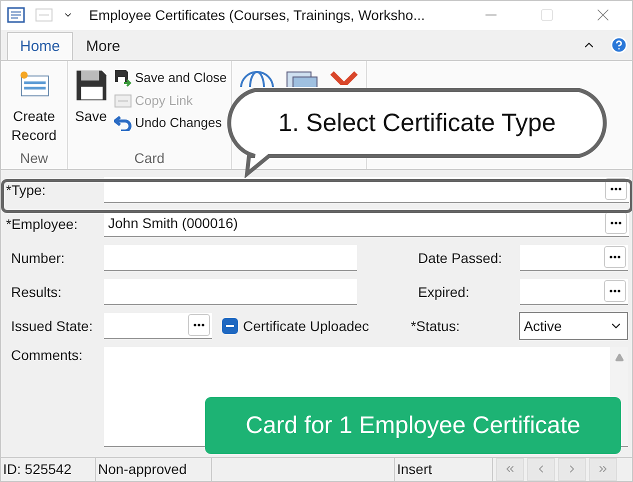  What do you see at coordinates (170, 77) in the screenshot?
I see `ribbon-button: Save and Close` at bounding box center [170, 77].